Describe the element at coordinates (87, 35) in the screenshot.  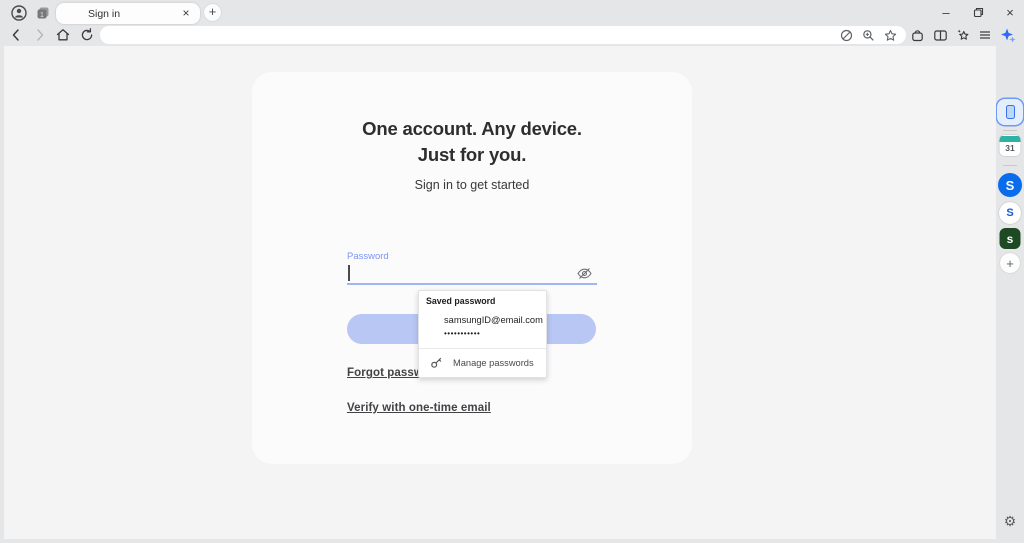
I see `refresh-button` at that location.